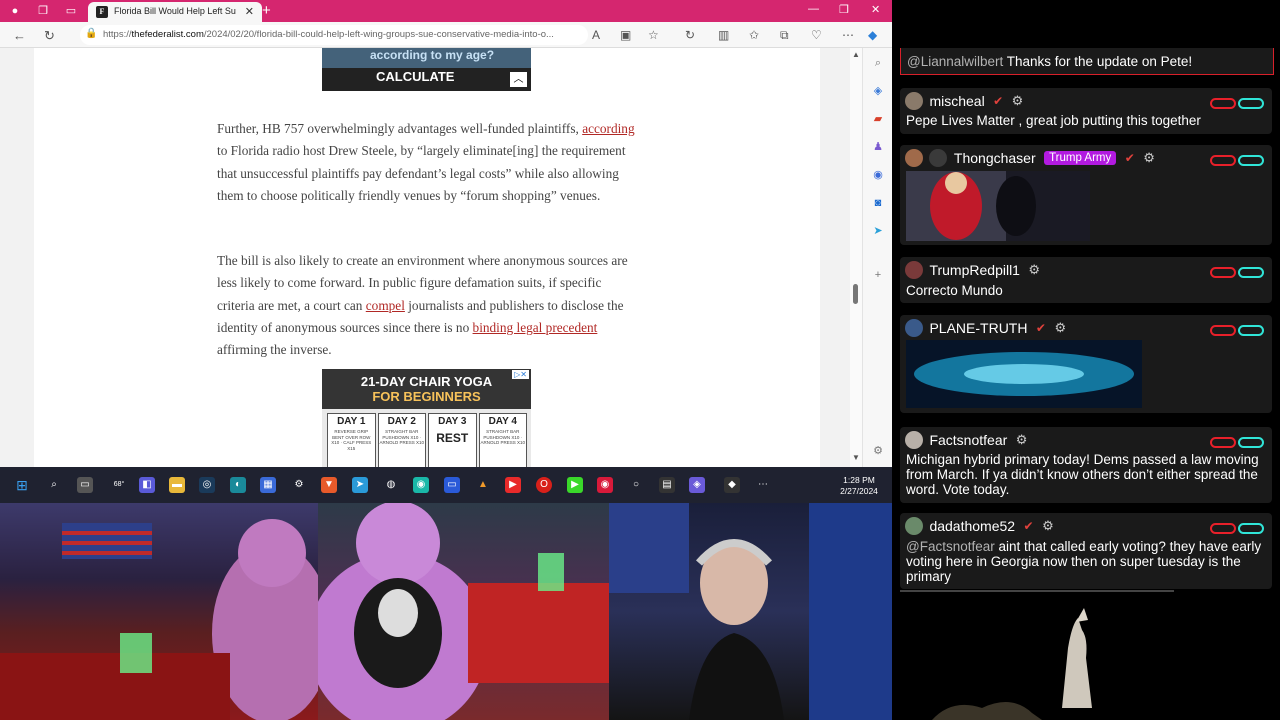 This screenshot has height=720, width=1280. Describe the element at coordinates (878, 175) in the screenshot. I see `games-icon: ◉` at that location.